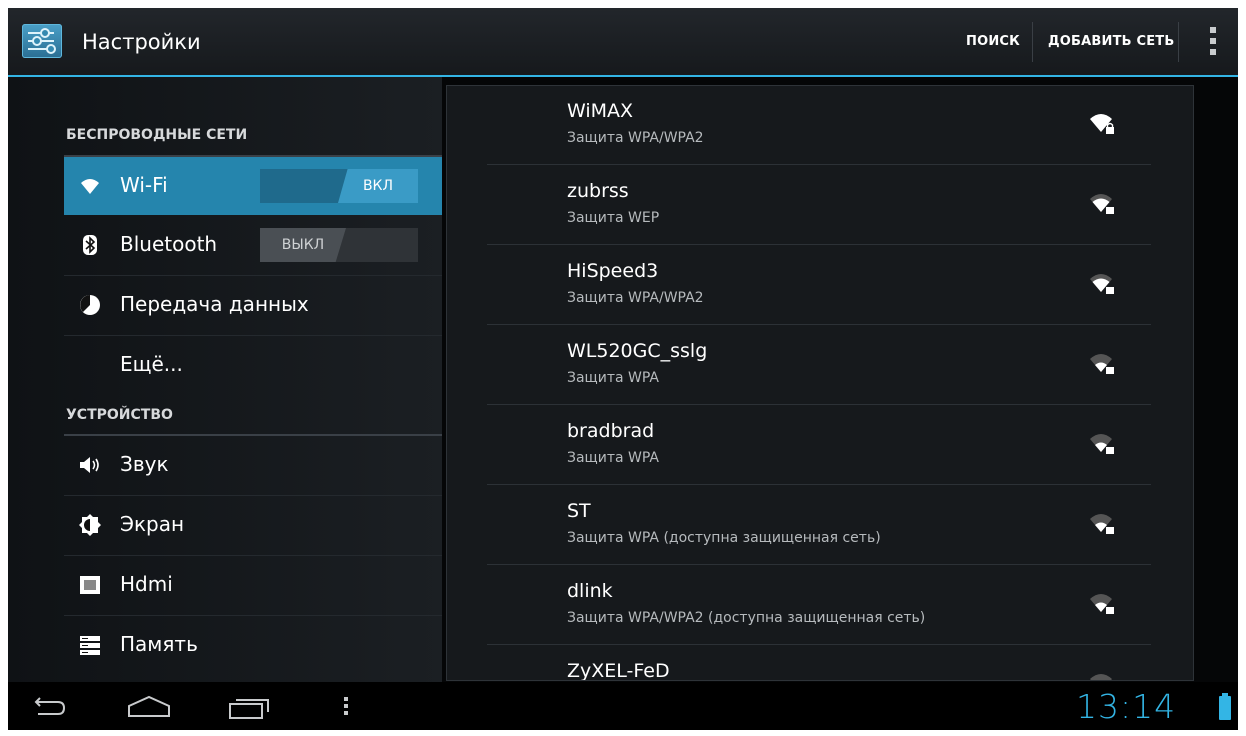 Image resolution: width=1246 pixels, height=736 pixels. What do you see at coordinates (1225, 706) in the screenshot?
I see `battery-icon` at bounding box center [1225, 706].